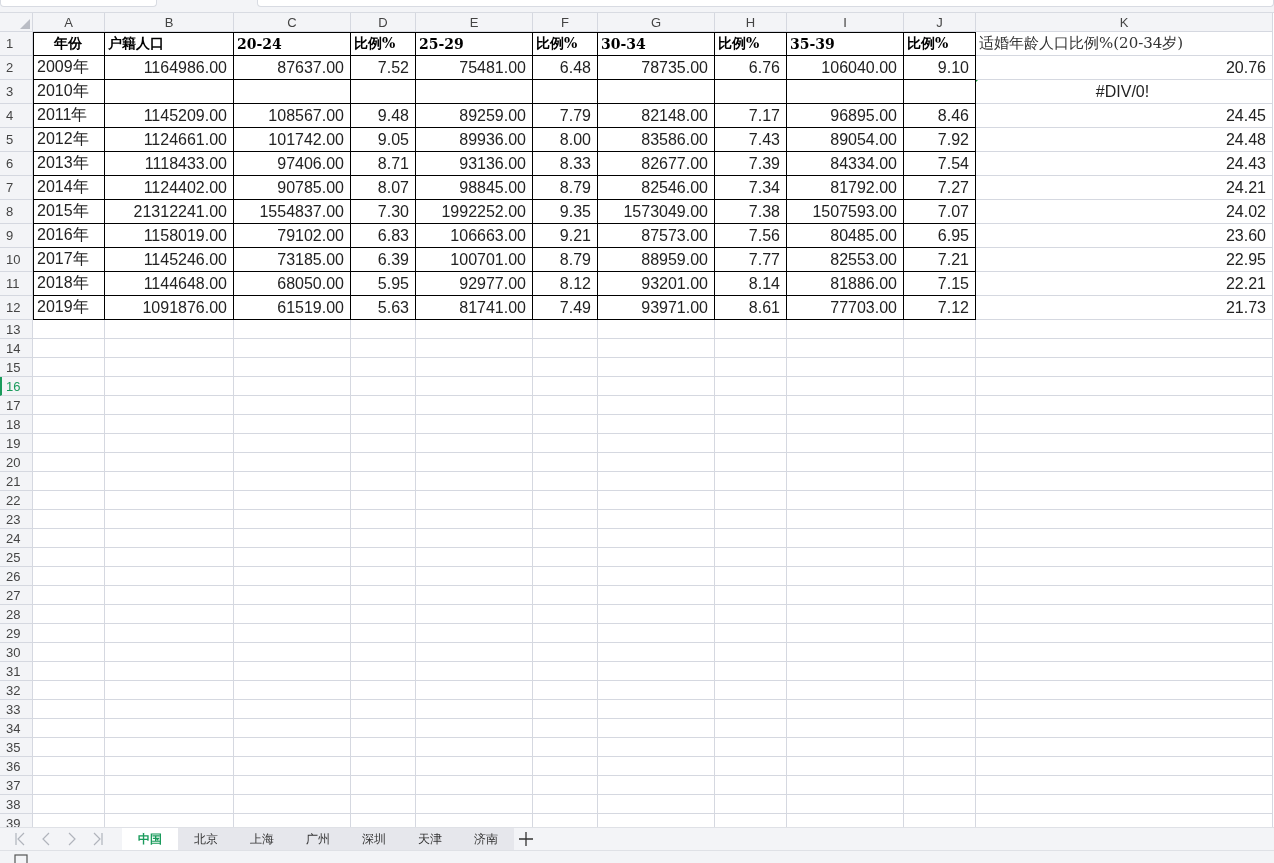 The width and height of the screenshot is (1274, 863). I want to click on table-cell: 100701.00, so click(474, 260).